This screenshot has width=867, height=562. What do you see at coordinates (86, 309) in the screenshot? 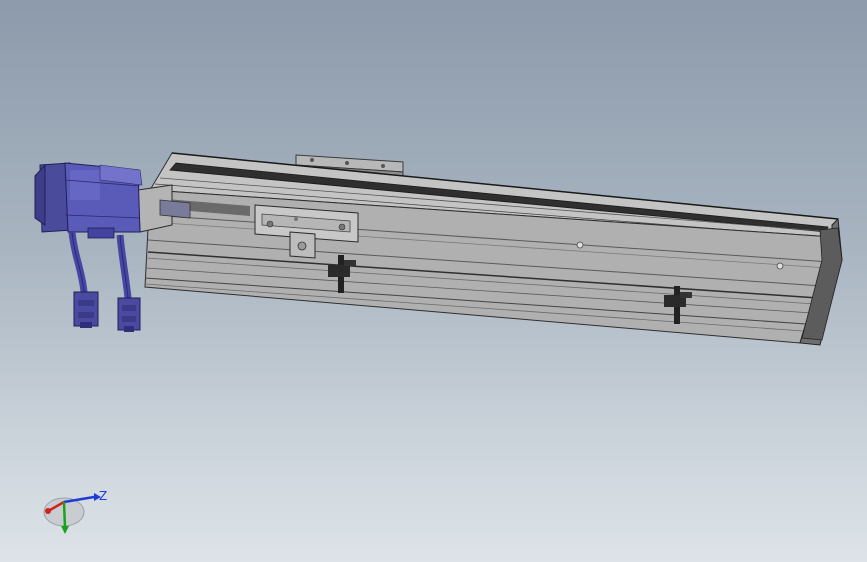
I see `connector-left` at bounding box center [86, 309].